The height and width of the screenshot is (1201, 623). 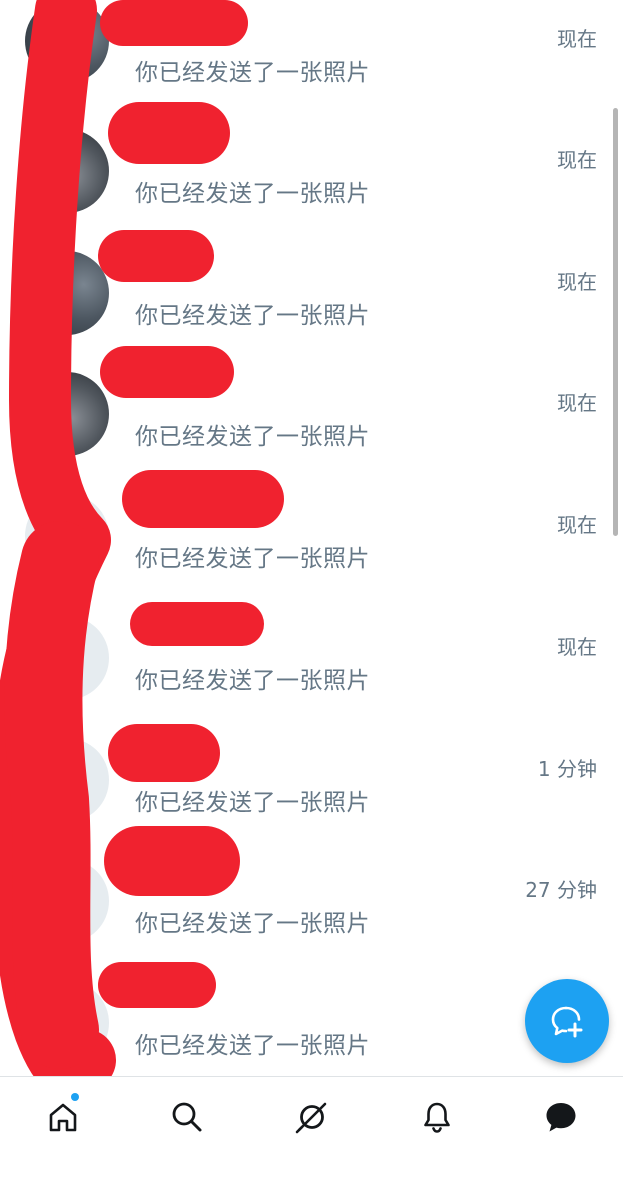 I want to click on notification-dot, so click(x=75, y=1097).